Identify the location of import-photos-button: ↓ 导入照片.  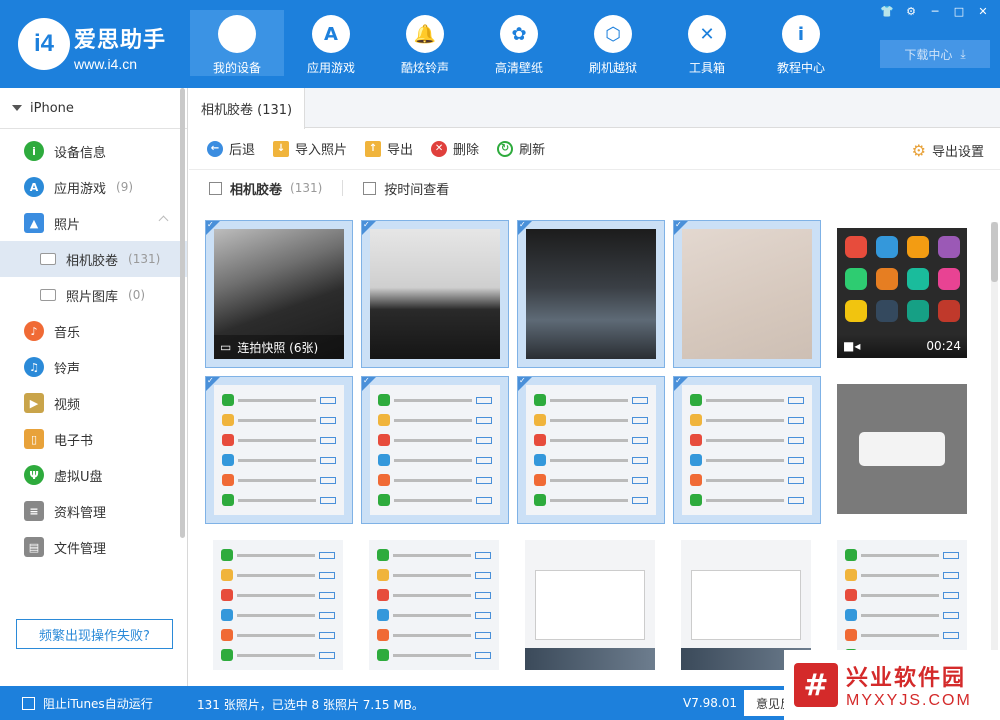
(310, 148).